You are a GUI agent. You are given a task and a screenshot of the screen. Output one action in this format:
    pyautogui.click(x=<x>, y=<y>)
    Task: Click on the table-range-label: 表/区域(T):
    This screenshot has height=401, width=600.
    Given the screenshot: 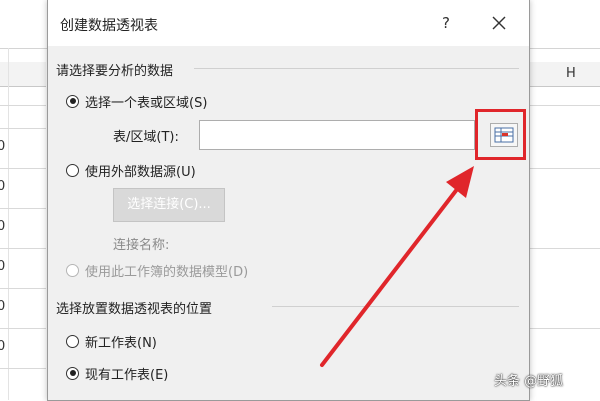 What is the action you would take?
    pyautogui.click(x=146, y=137)
    